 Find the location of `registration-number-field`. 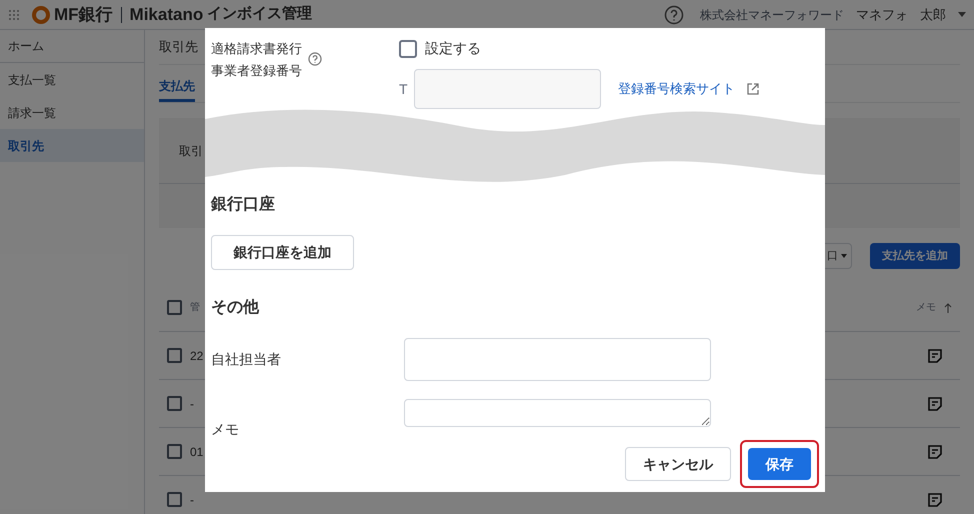

registration-number-field is located at coordinates (507, 89).